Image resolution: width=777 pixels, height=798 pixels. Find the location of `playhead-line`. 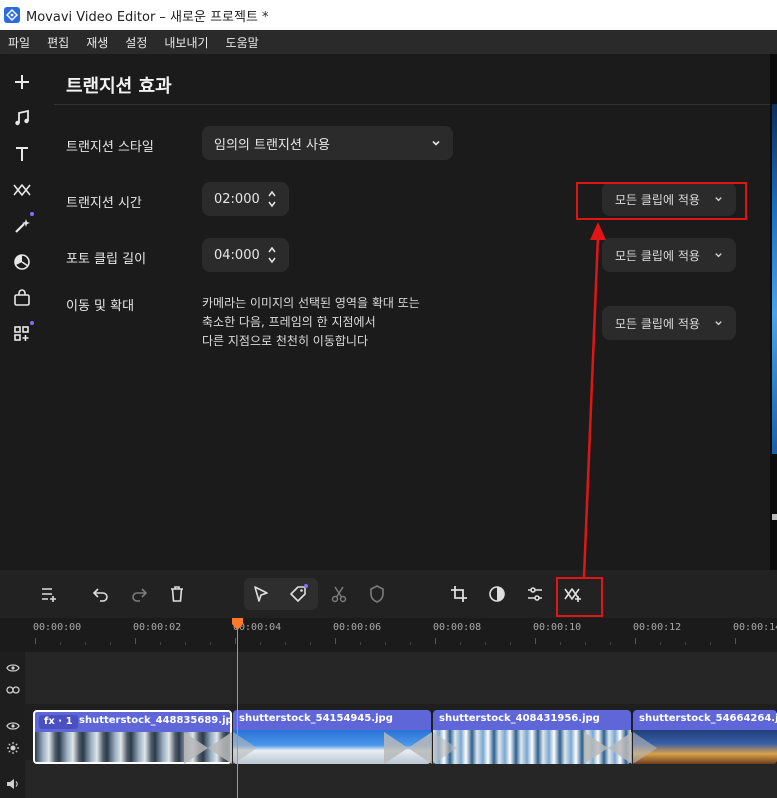

playhead-line is located at coordinates (237, 713).